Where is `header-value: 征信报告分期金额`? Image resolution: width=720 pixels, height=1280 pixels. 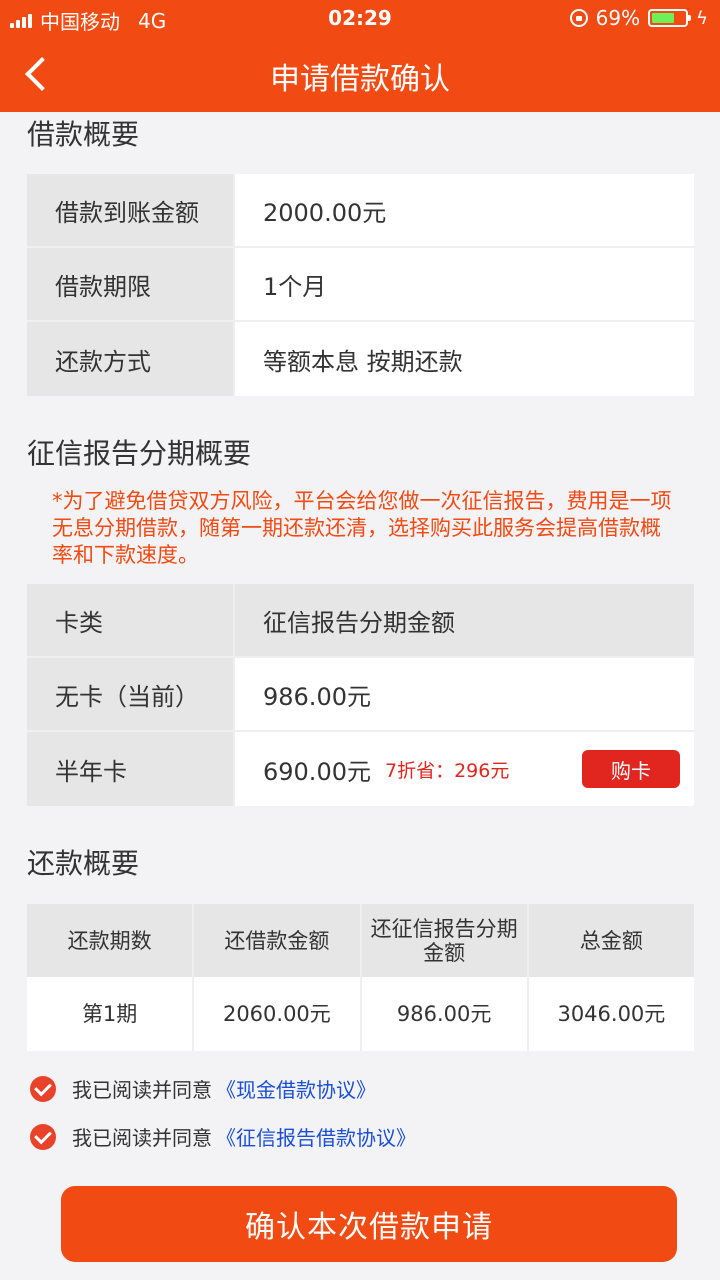
header-value: 征信报告分期金额 is located at coordinates (464, 620).